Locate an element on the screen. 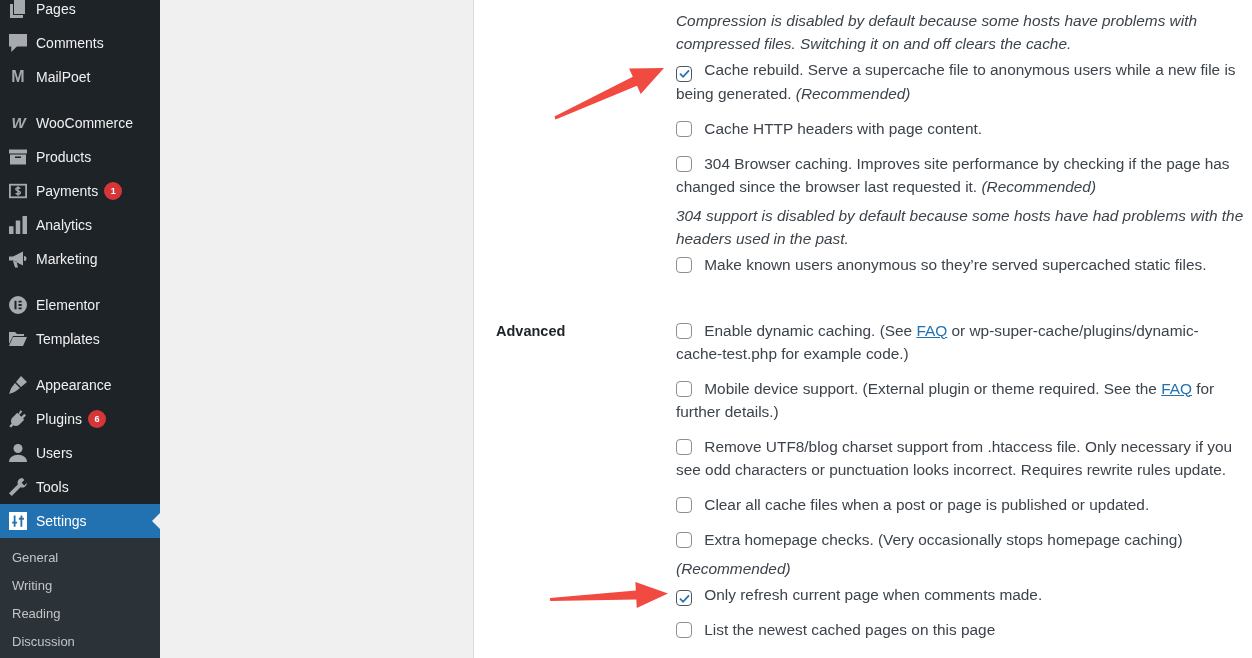  option-label: Cache rebuild. Serve a supercache file to anonymous users while a new file is being generated. (Recommended) is located at coordinates (960, 81).